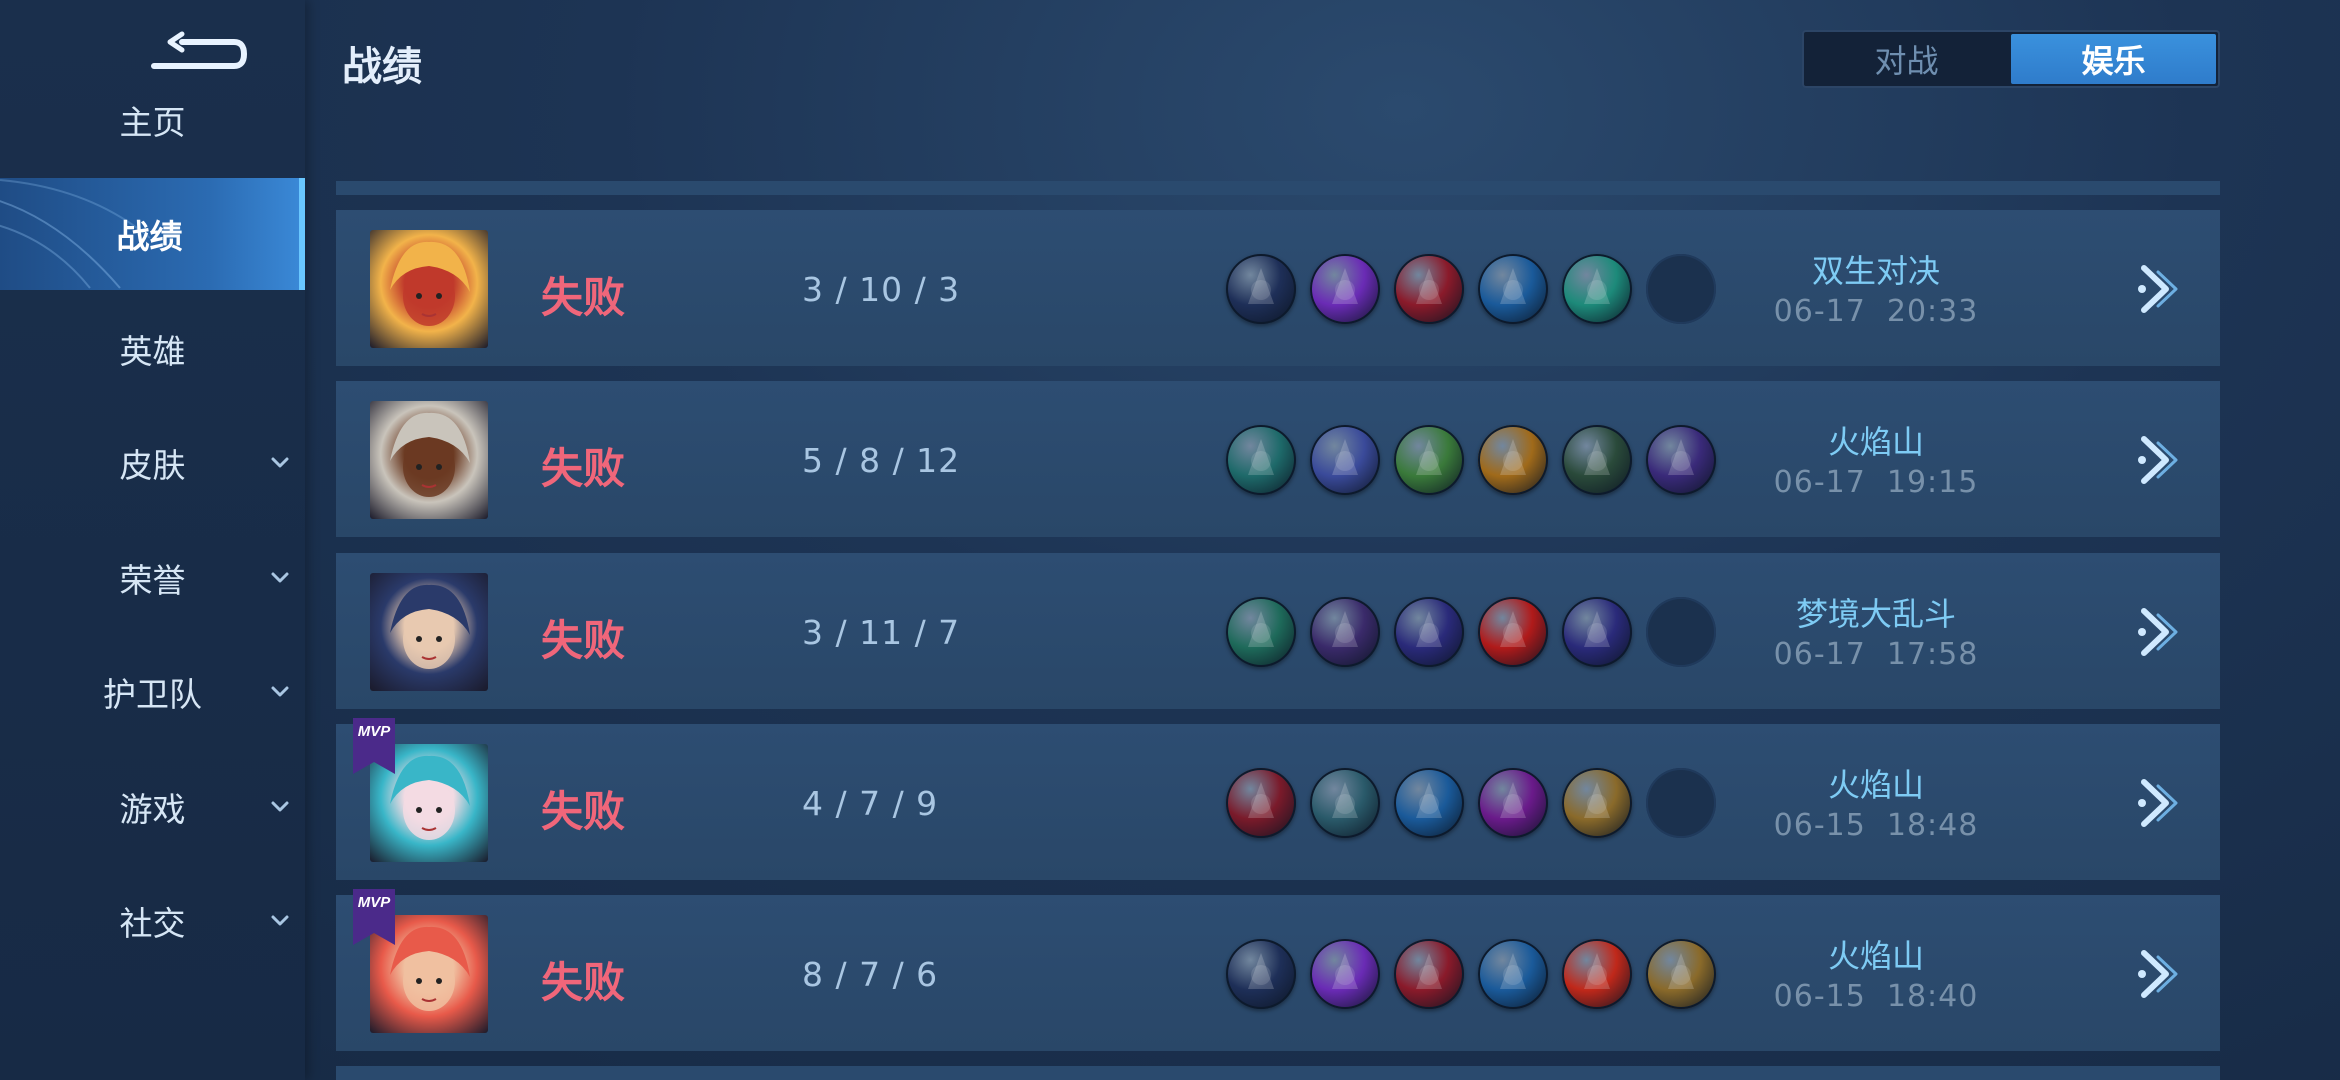  I want to click on match-row: 失败 3 / 11 / 7 梦境大乱斗 06-17 17:58, so click(1278, 631).